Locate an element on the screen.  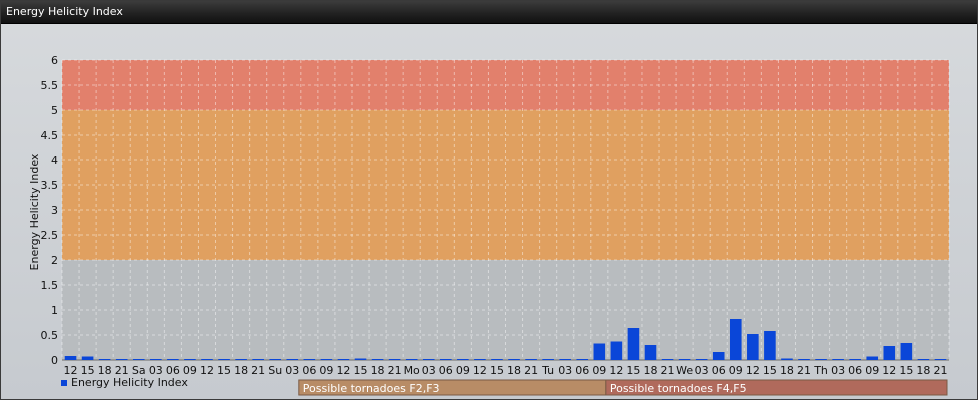
y-axis-label: Energy Helicity Index is located at coordinates (34, 211).